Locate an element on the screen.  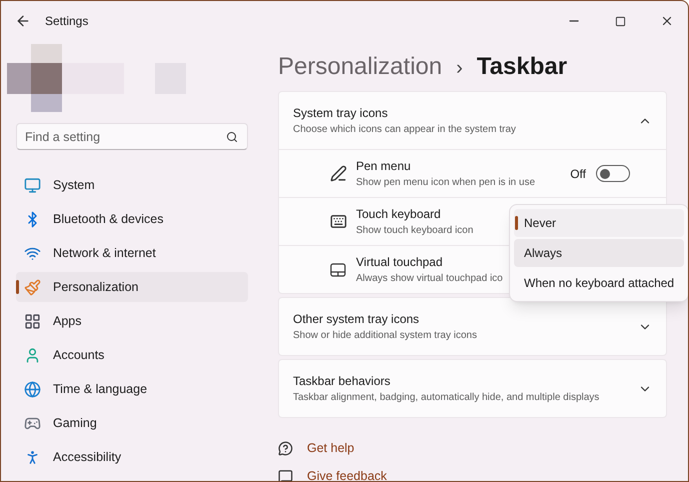
setting-description: Show pen menu icon when pen is in use is located at coordinates (446, 183).